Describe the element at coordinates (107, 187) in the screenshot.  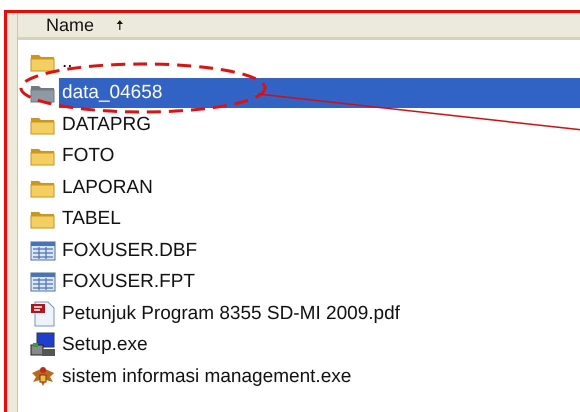
I see `file-list-item: LAPORAN` at that location.